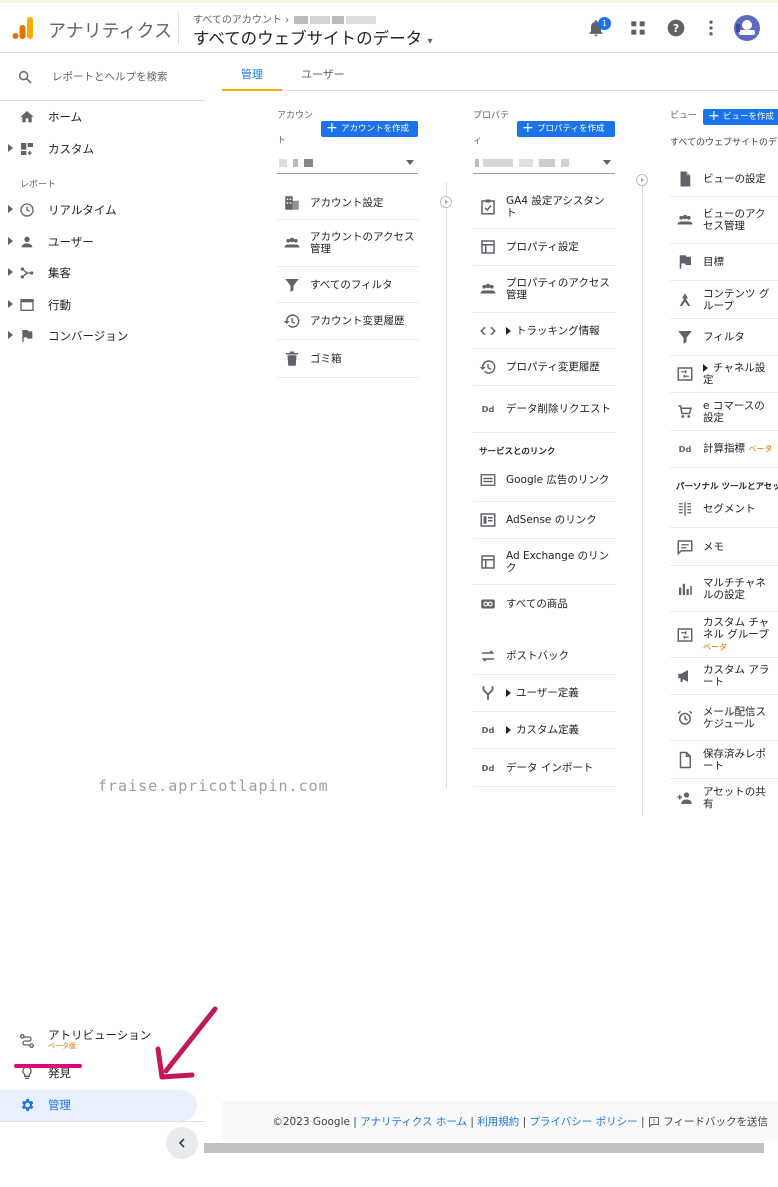 The height and width of the screenshot is (1187, 778). What do you see at coordinates (566, 129) in the screenshot?
I see `create-property-button: + プロパティを作成` at bounding box center [566, 129].